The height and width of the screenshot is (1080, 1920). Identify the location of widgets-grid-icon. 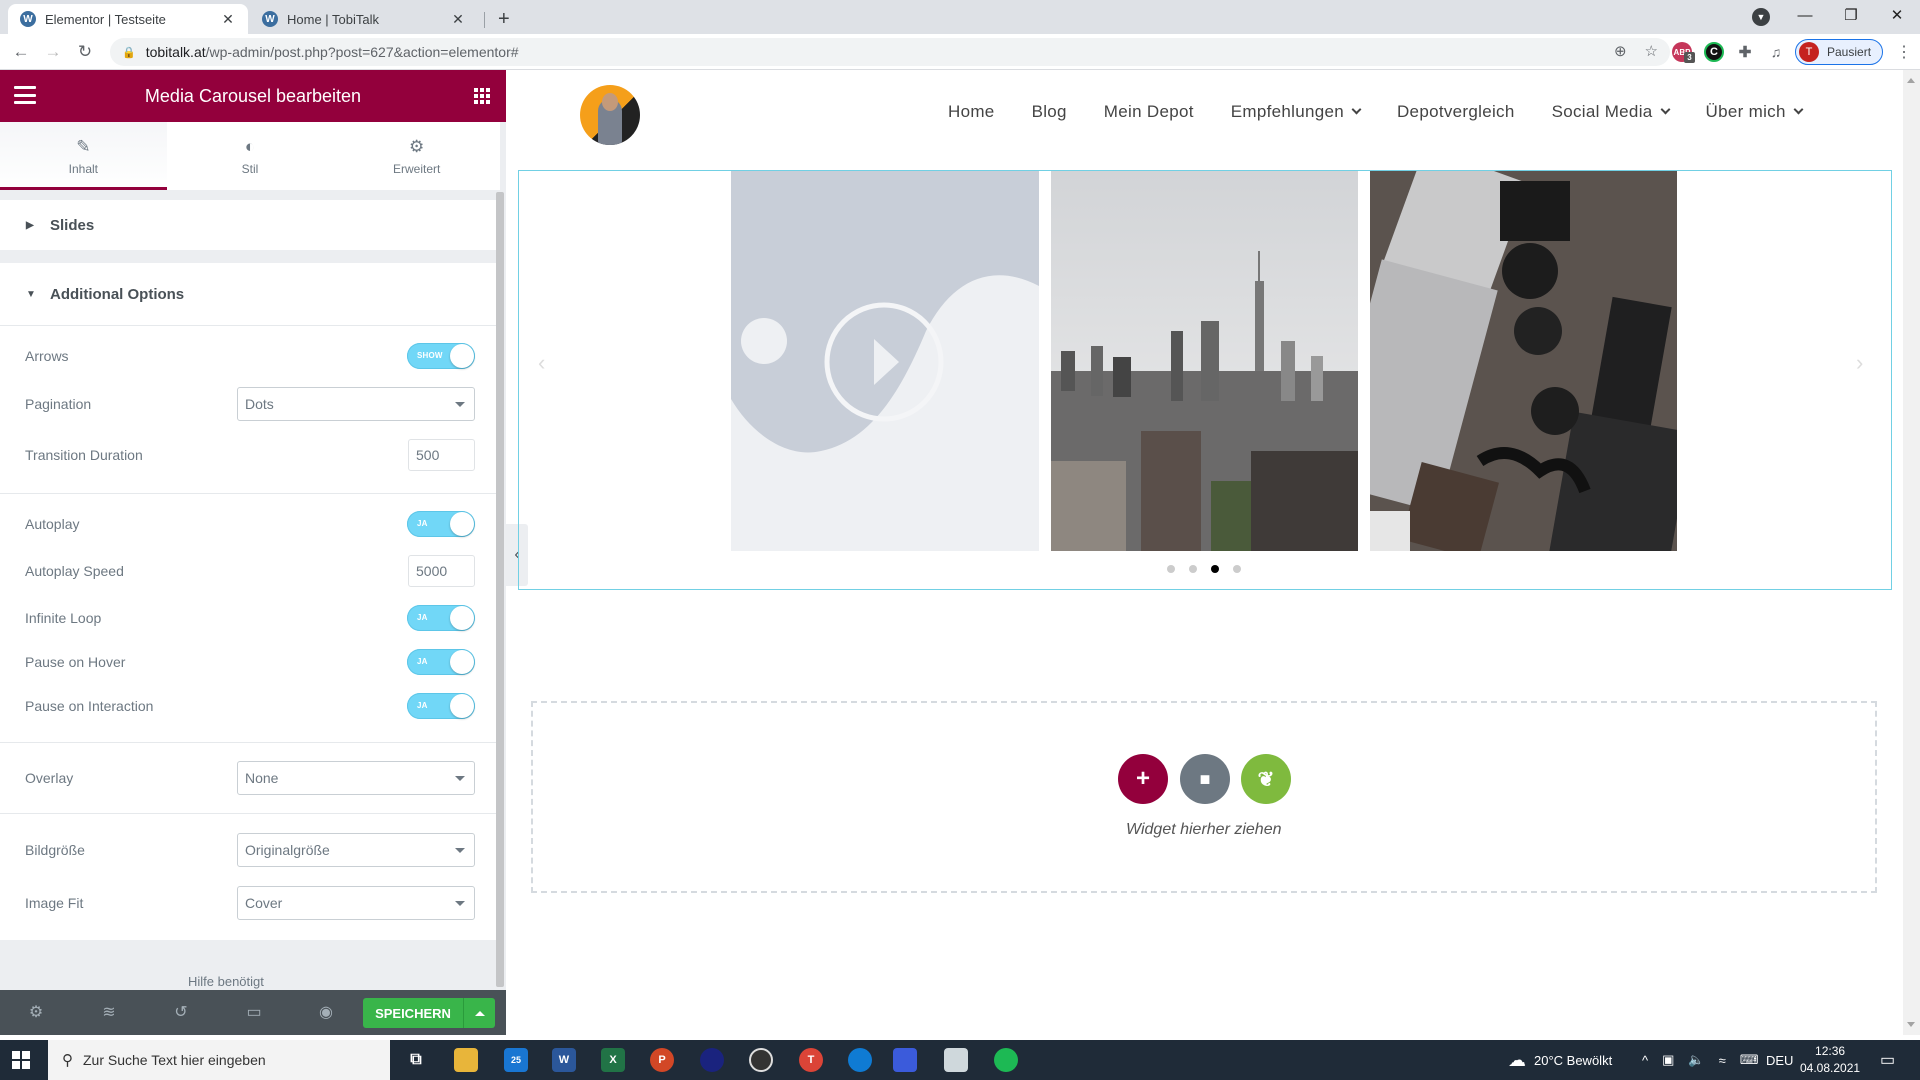
(482, 96).